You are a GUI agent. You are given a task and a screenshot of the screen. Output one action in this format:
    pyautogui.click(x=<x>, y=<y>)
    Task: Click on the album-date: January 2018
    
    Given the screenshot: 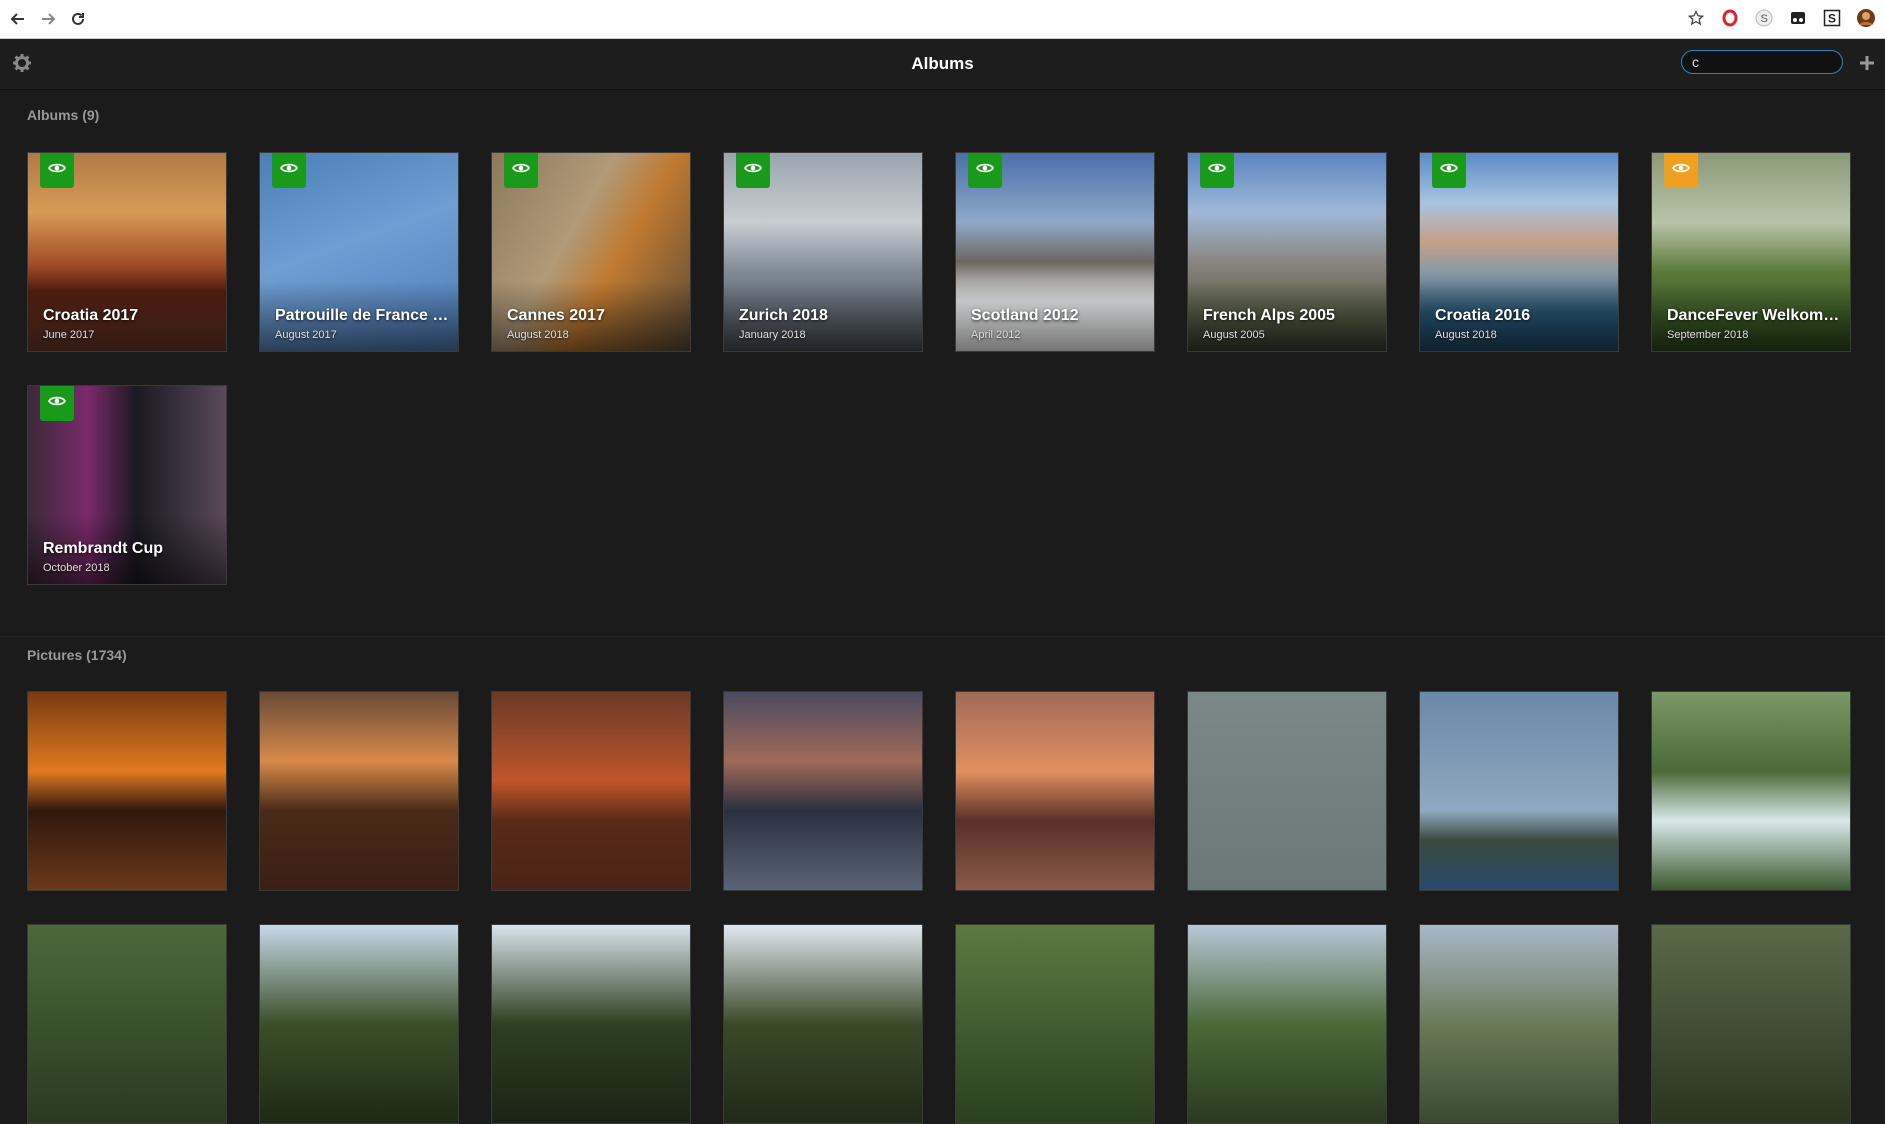 What is the action you would take?
    pyautogui.click(x=772, y=335)
    